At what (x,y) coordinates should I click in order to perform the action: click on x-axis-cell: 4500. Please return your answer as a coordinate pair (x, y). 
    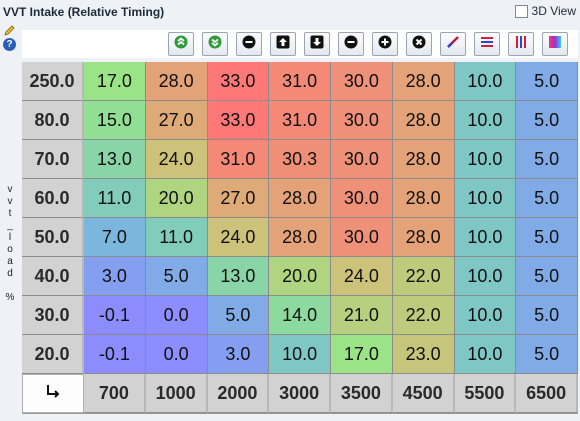
    Looking at the image, I should click on (423, 393).